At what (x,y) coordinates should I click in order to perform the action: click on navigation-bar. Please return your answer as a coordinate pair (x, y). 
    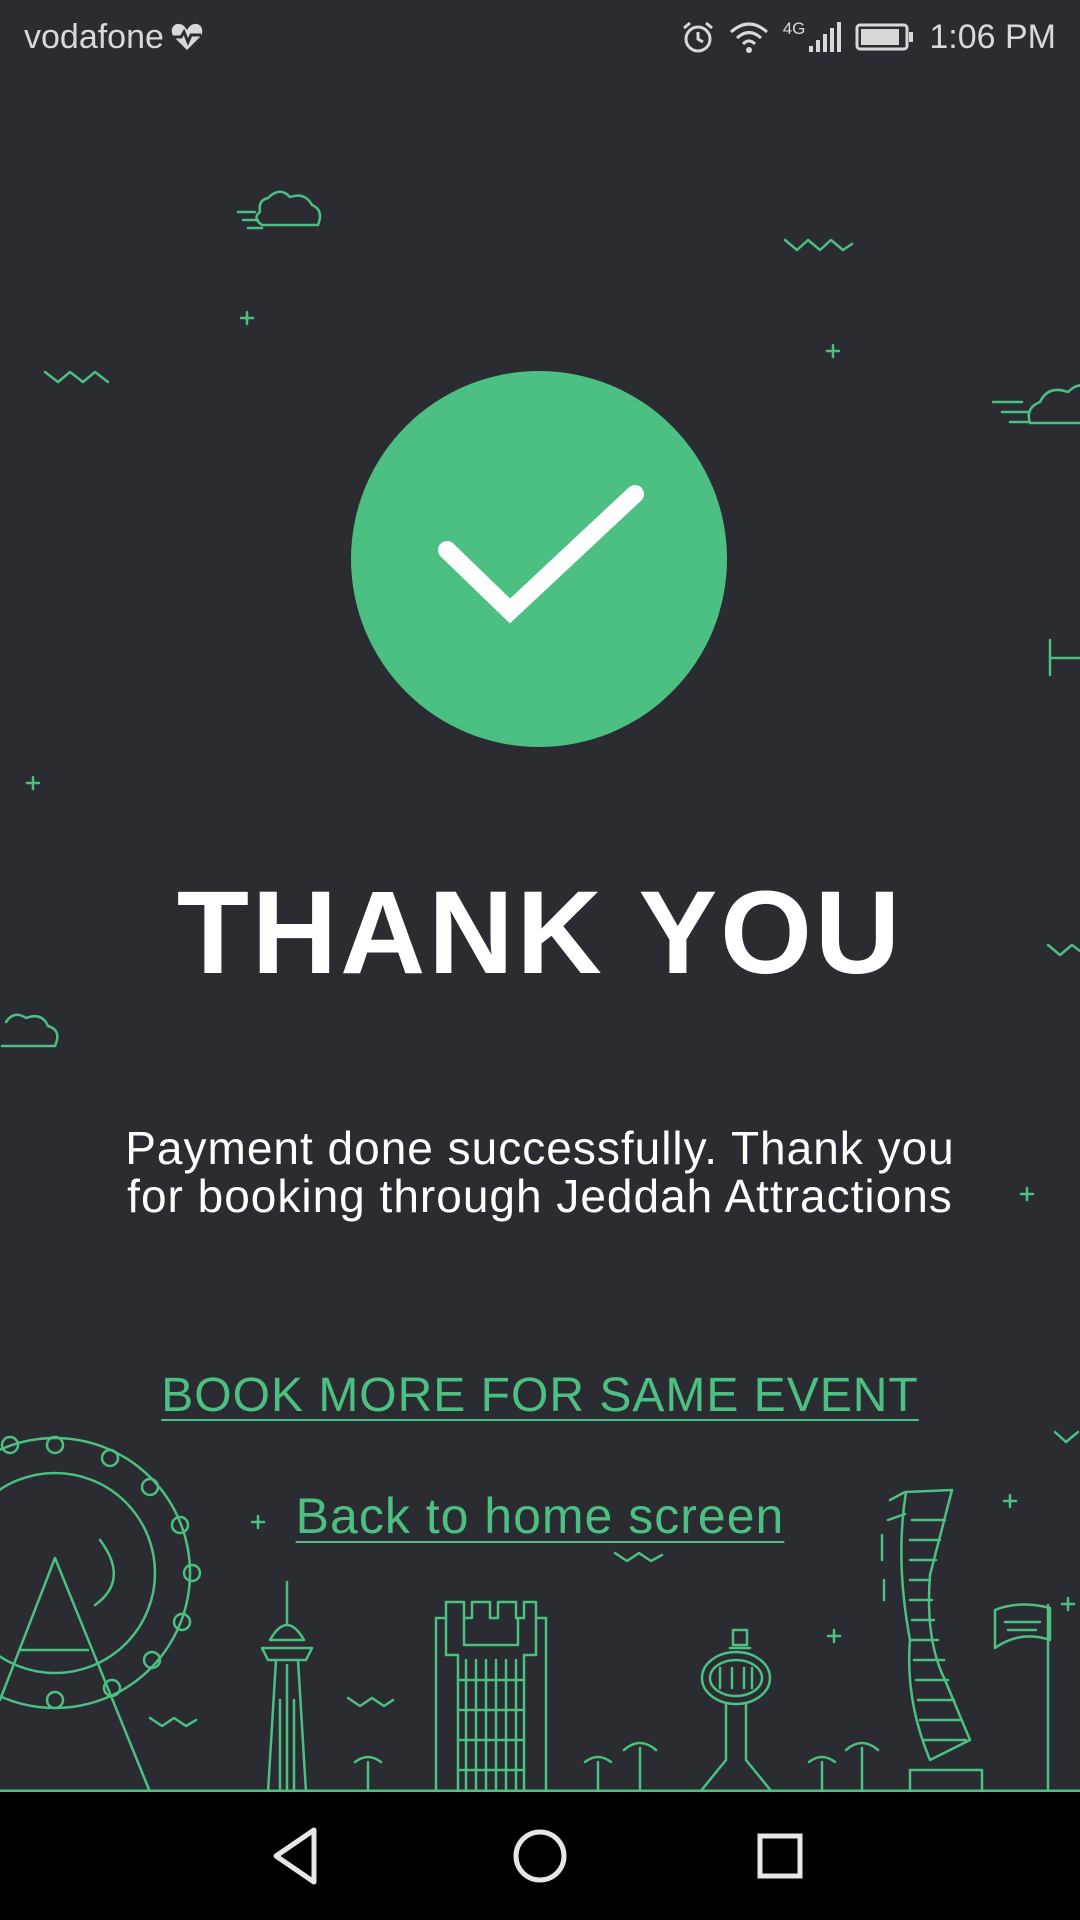
    Looking at the image, I should click on (540, 1856).